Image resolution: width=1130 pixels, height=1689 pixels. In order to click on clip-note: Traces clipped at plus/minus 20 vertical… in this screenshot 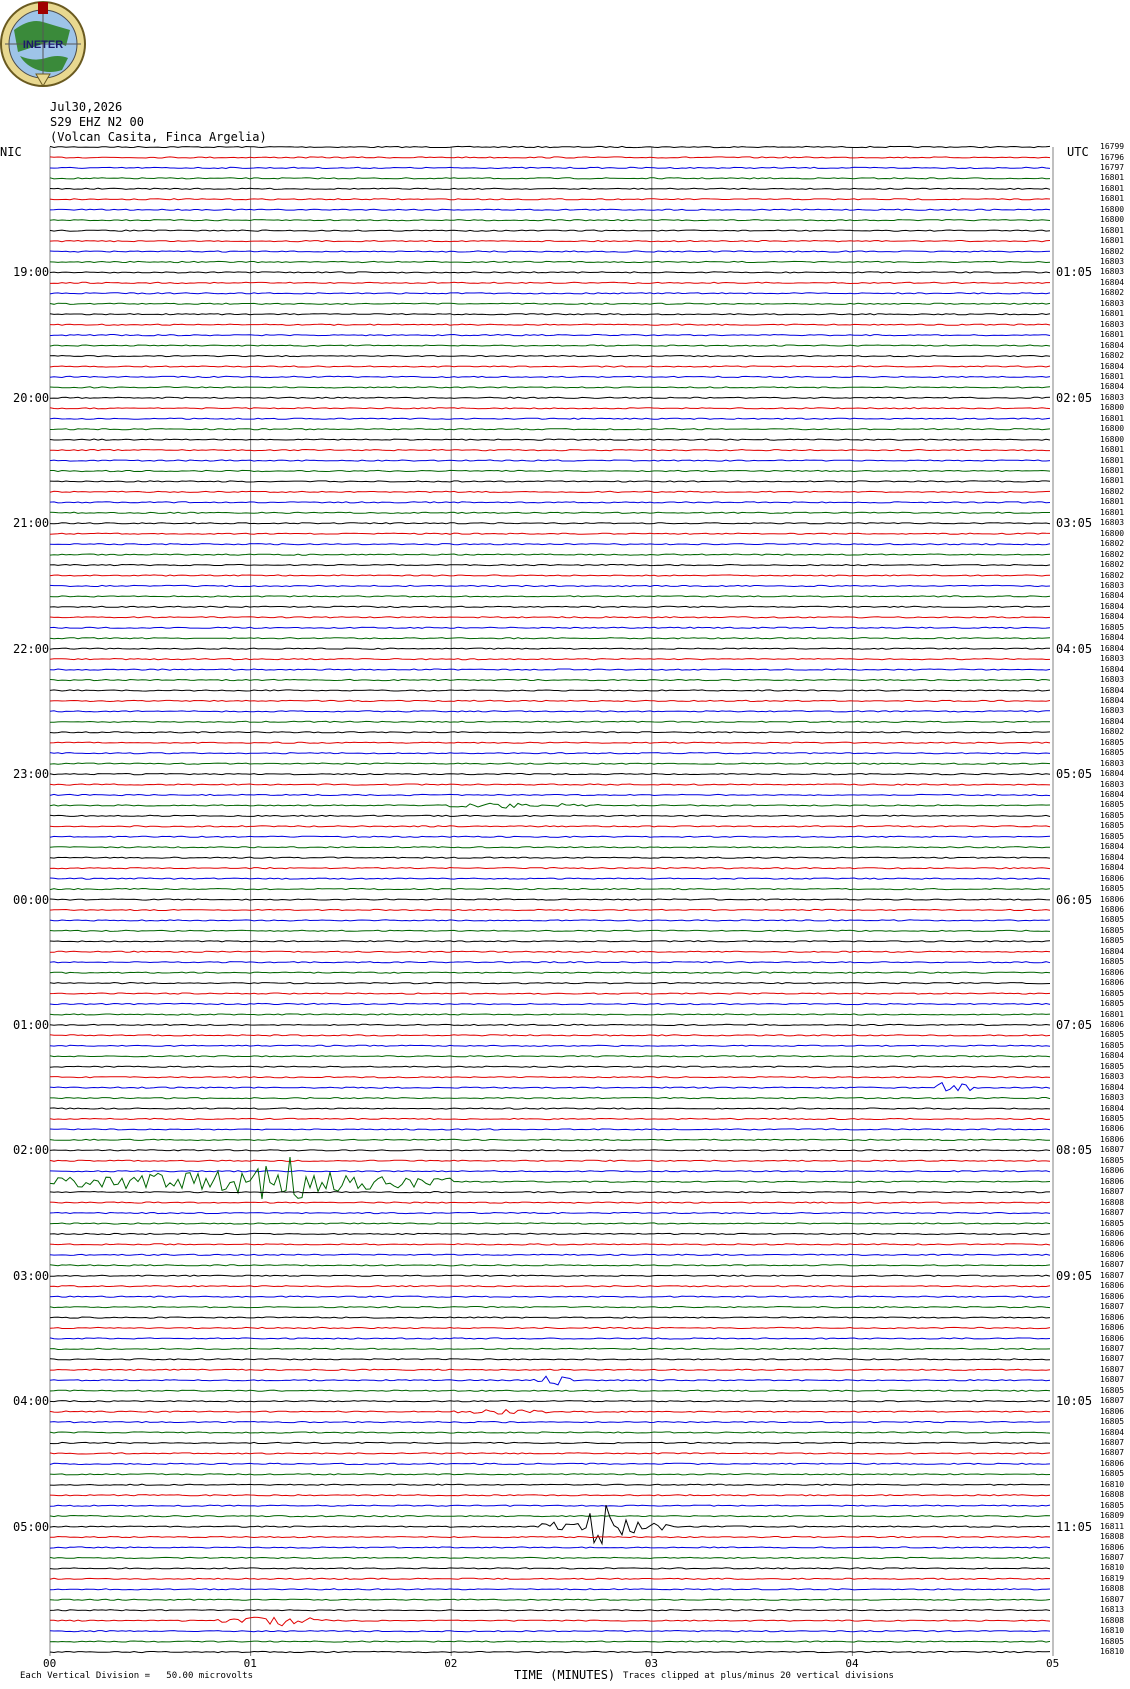, I will do `click(758, 1676)`.